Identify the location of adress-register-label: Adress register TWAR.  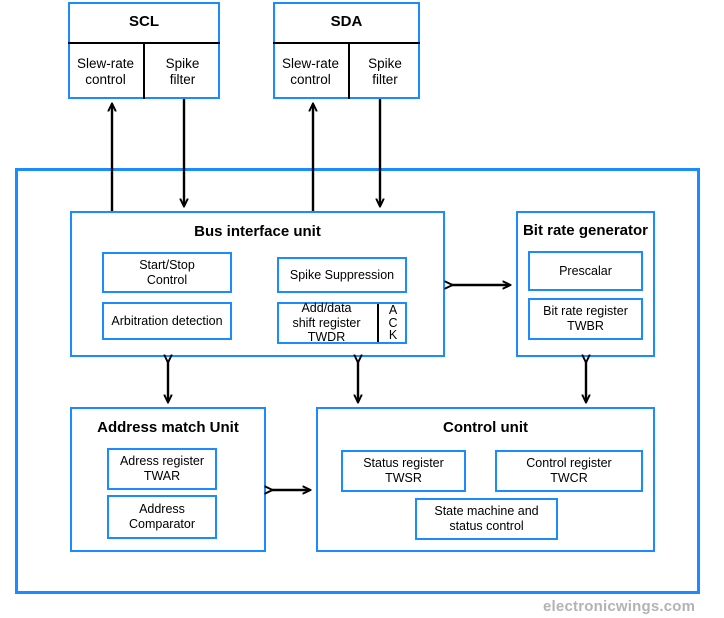
(162, 468).